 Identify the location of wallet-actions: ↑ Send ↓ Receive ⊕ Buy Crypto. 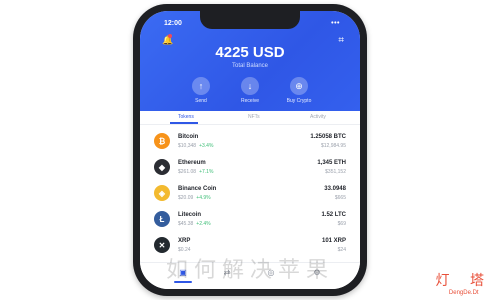
(250, 90).